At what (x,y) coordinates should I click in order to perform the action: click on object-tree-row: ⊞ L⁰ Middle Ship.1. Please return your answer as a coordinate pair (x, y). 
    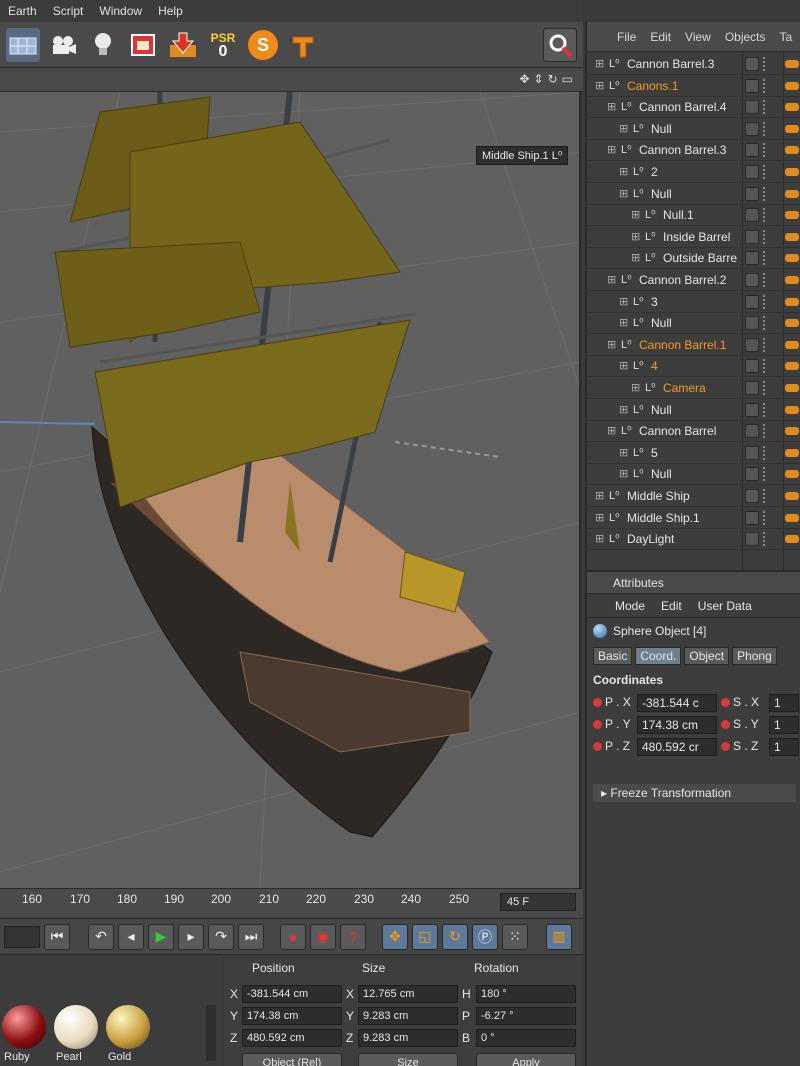
    Looking at the image, I should click on (693, 518).